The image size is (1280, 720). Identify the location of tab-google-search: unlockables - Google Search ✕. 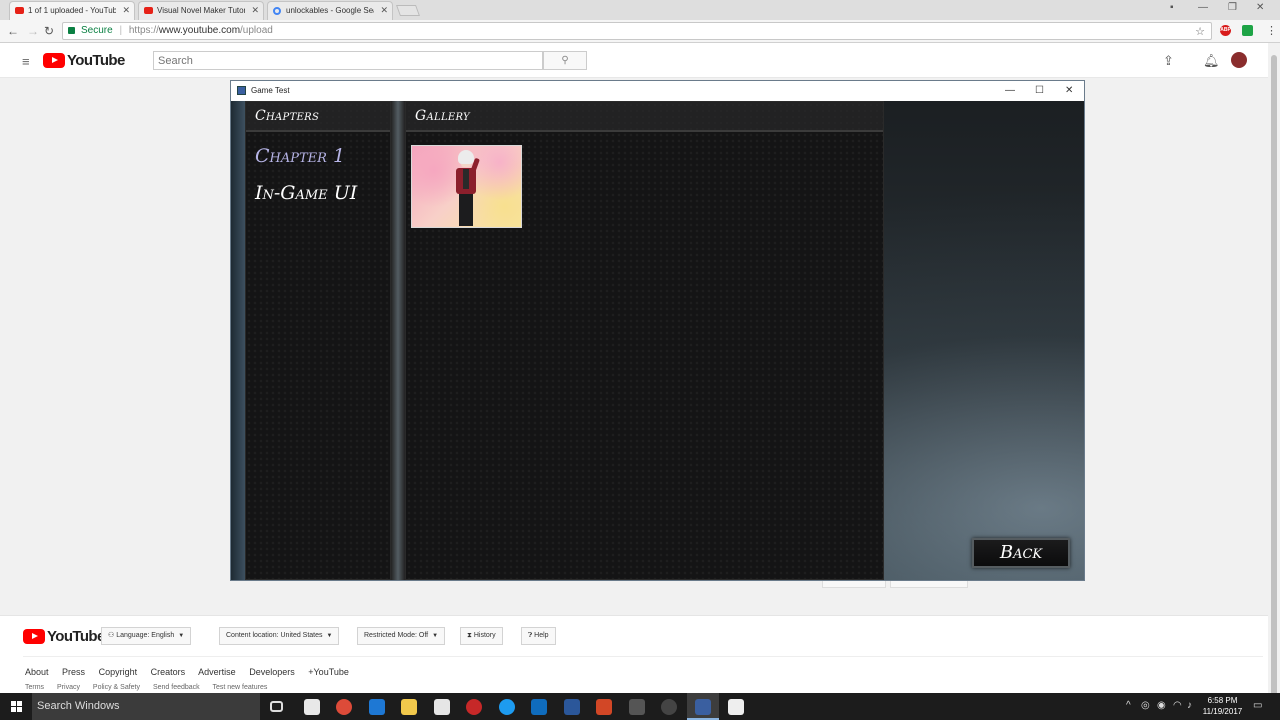
(330, 10).